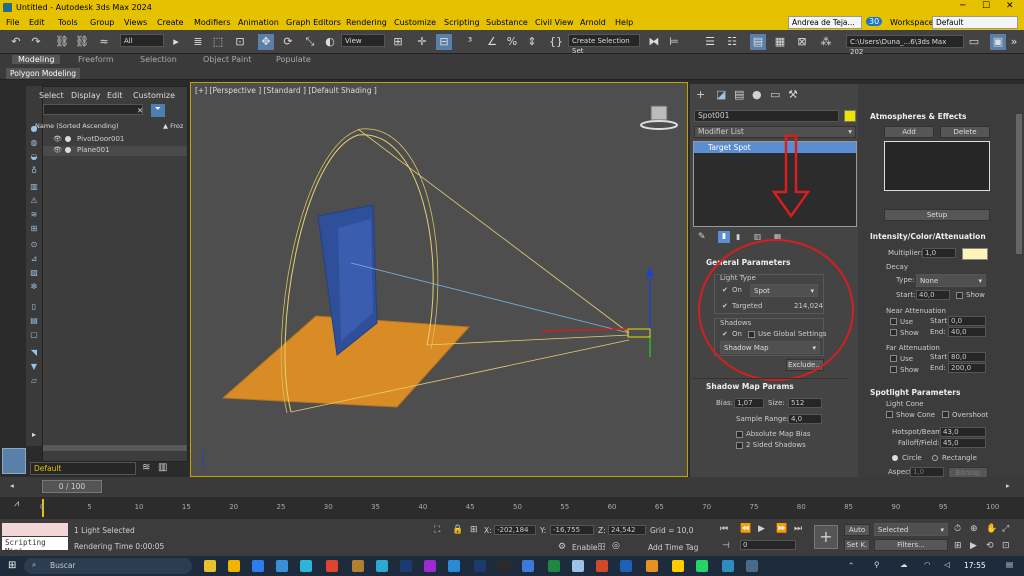  I want to click on tab-populate: Populate, so click(293, 59).